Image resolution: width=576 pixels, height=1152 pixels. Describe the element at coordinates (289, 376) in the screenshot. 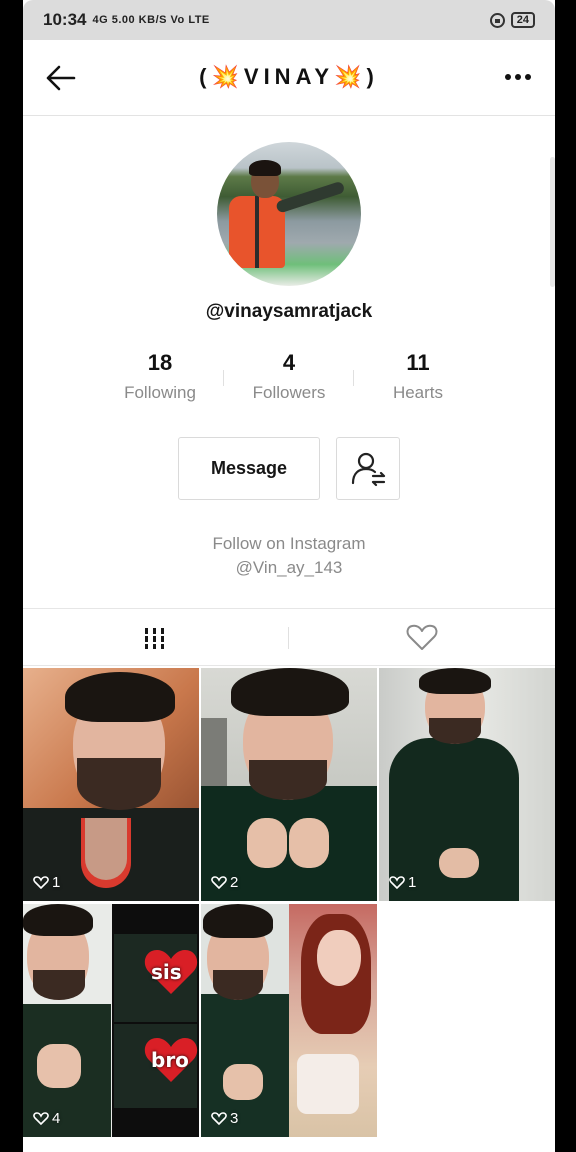

I see `stat-followers: 4 Followers` at that location.